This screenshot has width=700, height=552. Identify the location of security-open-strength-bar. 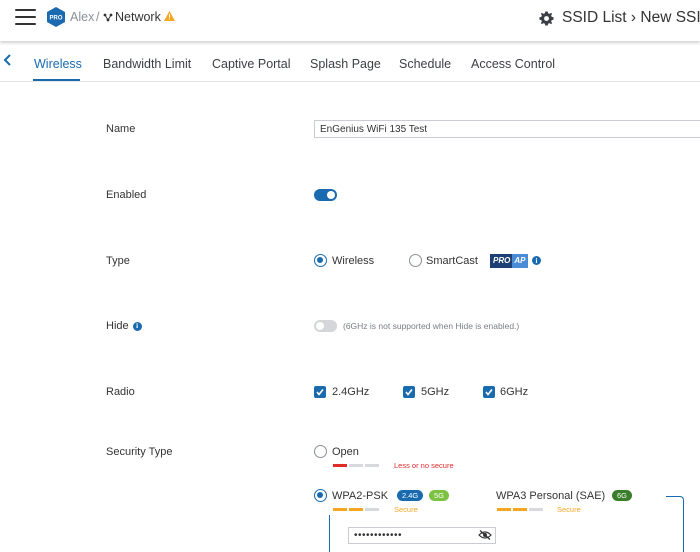
(356, 465).